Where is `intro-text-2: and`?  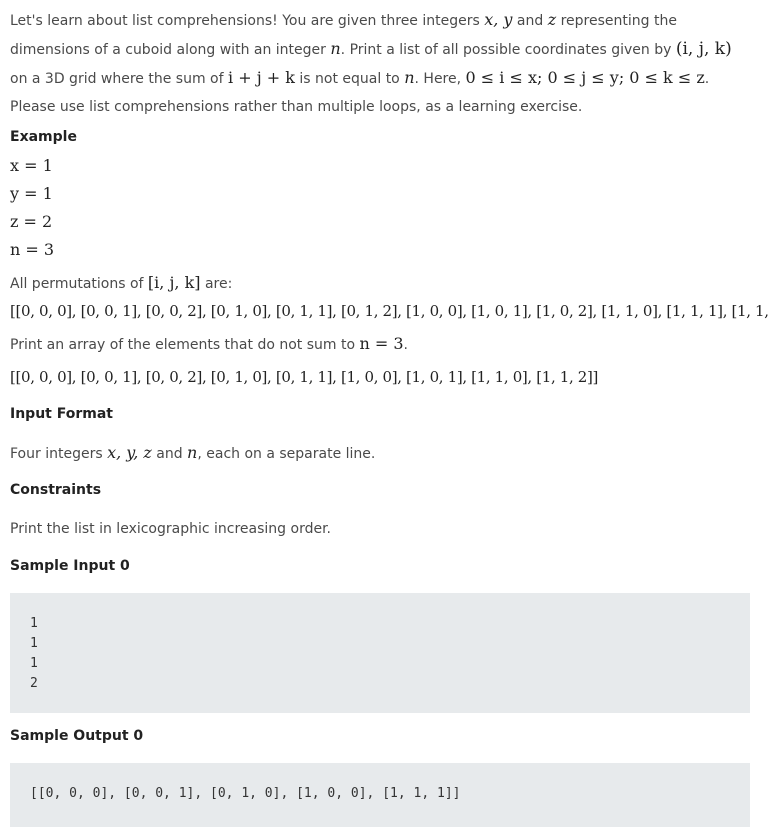
intro-text-2: and is located at coordinates (530, 21).